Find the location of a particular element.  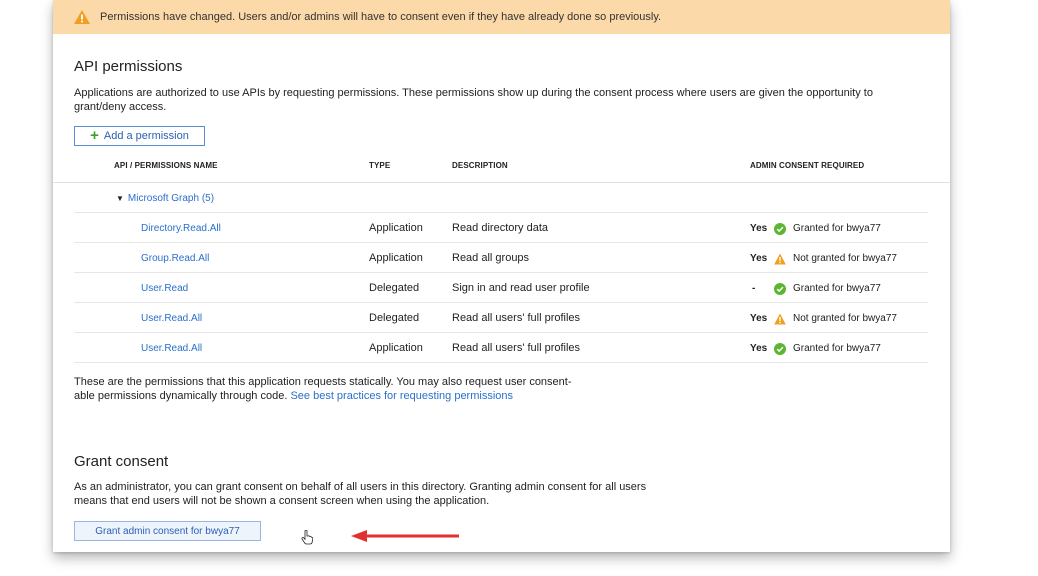

triangle-down-icon: ▼ is located at coordinates (120, 198).